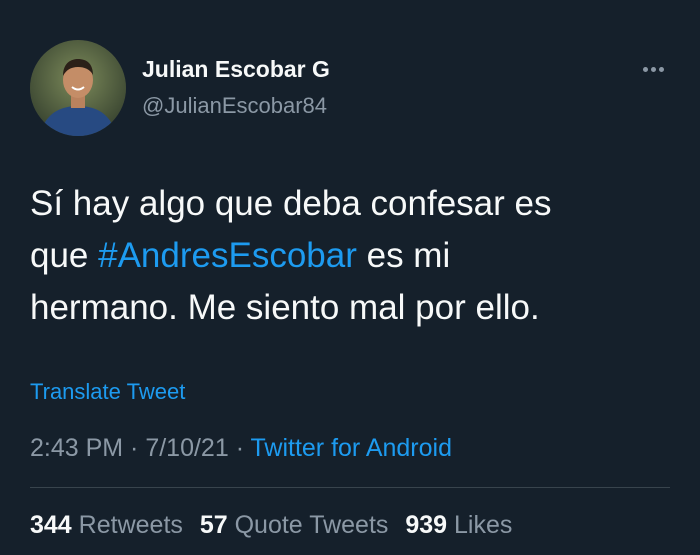 This screenshot has width=700, height=555. I want to click on tweet-source-link: Twitter for Android, so click(351, 448).